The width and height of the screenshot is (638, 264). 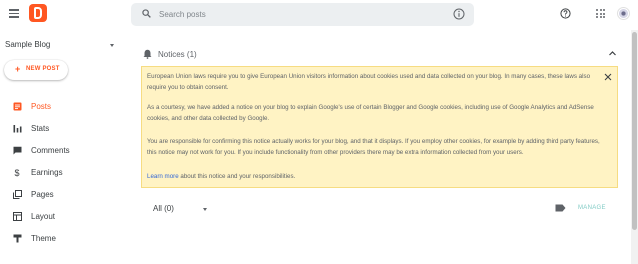 What do you see at coordinates (177, 54) in the screenshot?
I see `notices-title: Notices (1)` at bounding box center [177, 54].